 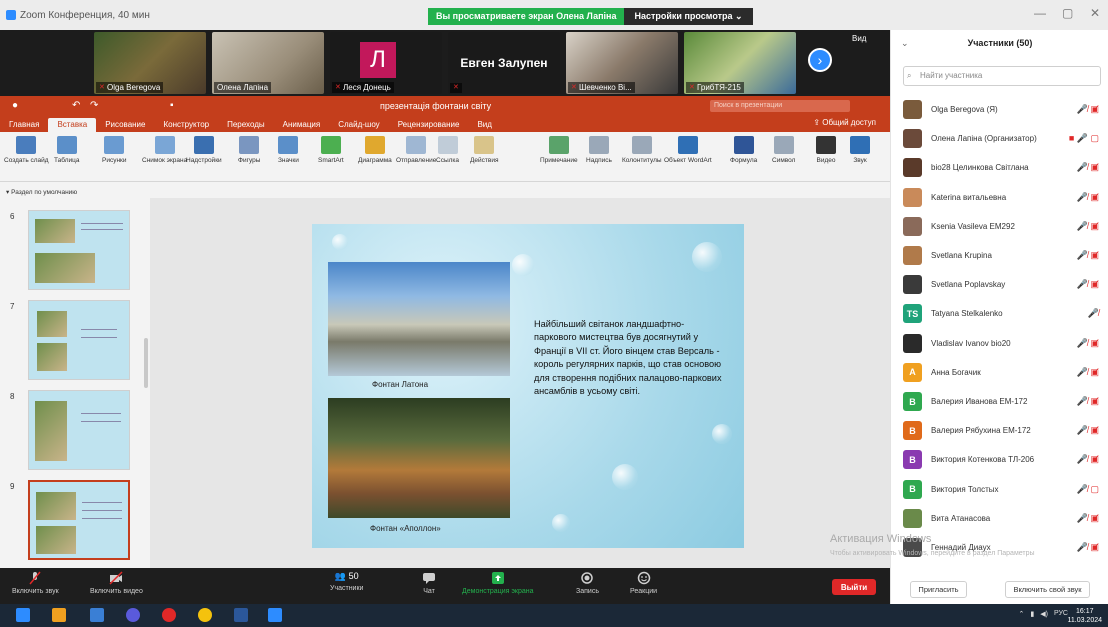 I want to click on video-tile: ✕ ГрибТЯ-215, so click(x=740, y=63).